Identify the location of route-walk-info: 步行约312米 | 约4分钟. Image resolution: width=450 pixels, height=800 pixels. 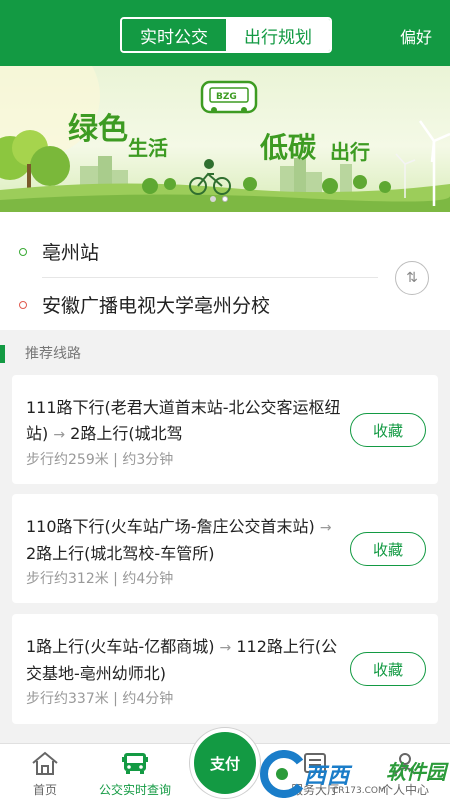
(100, 579).